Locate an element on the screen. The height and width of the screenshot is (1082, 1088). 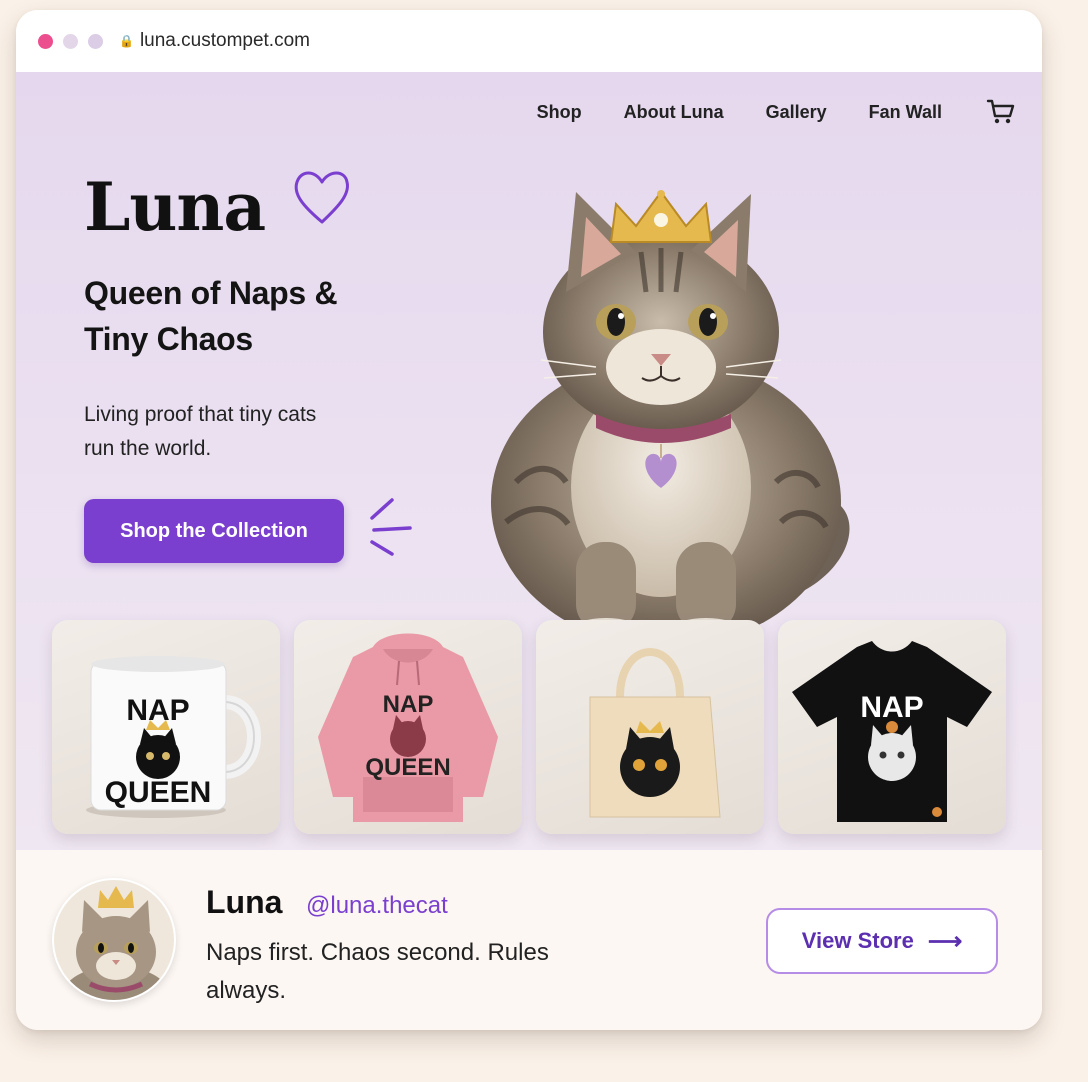
view-store-label: View Store is located at coordinates (857, 940).